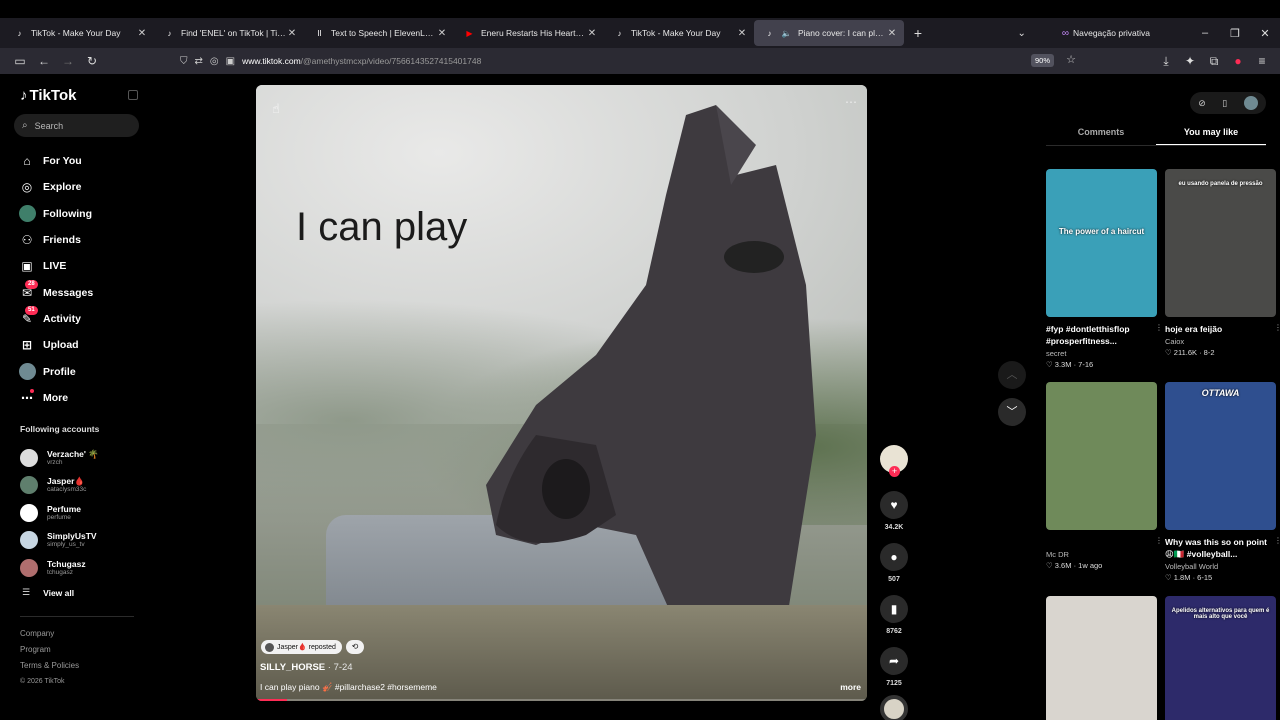 The height and width of the screenshot is (720, 1280). I want to click on like-heart-icon: ♥, so click(894, 505).